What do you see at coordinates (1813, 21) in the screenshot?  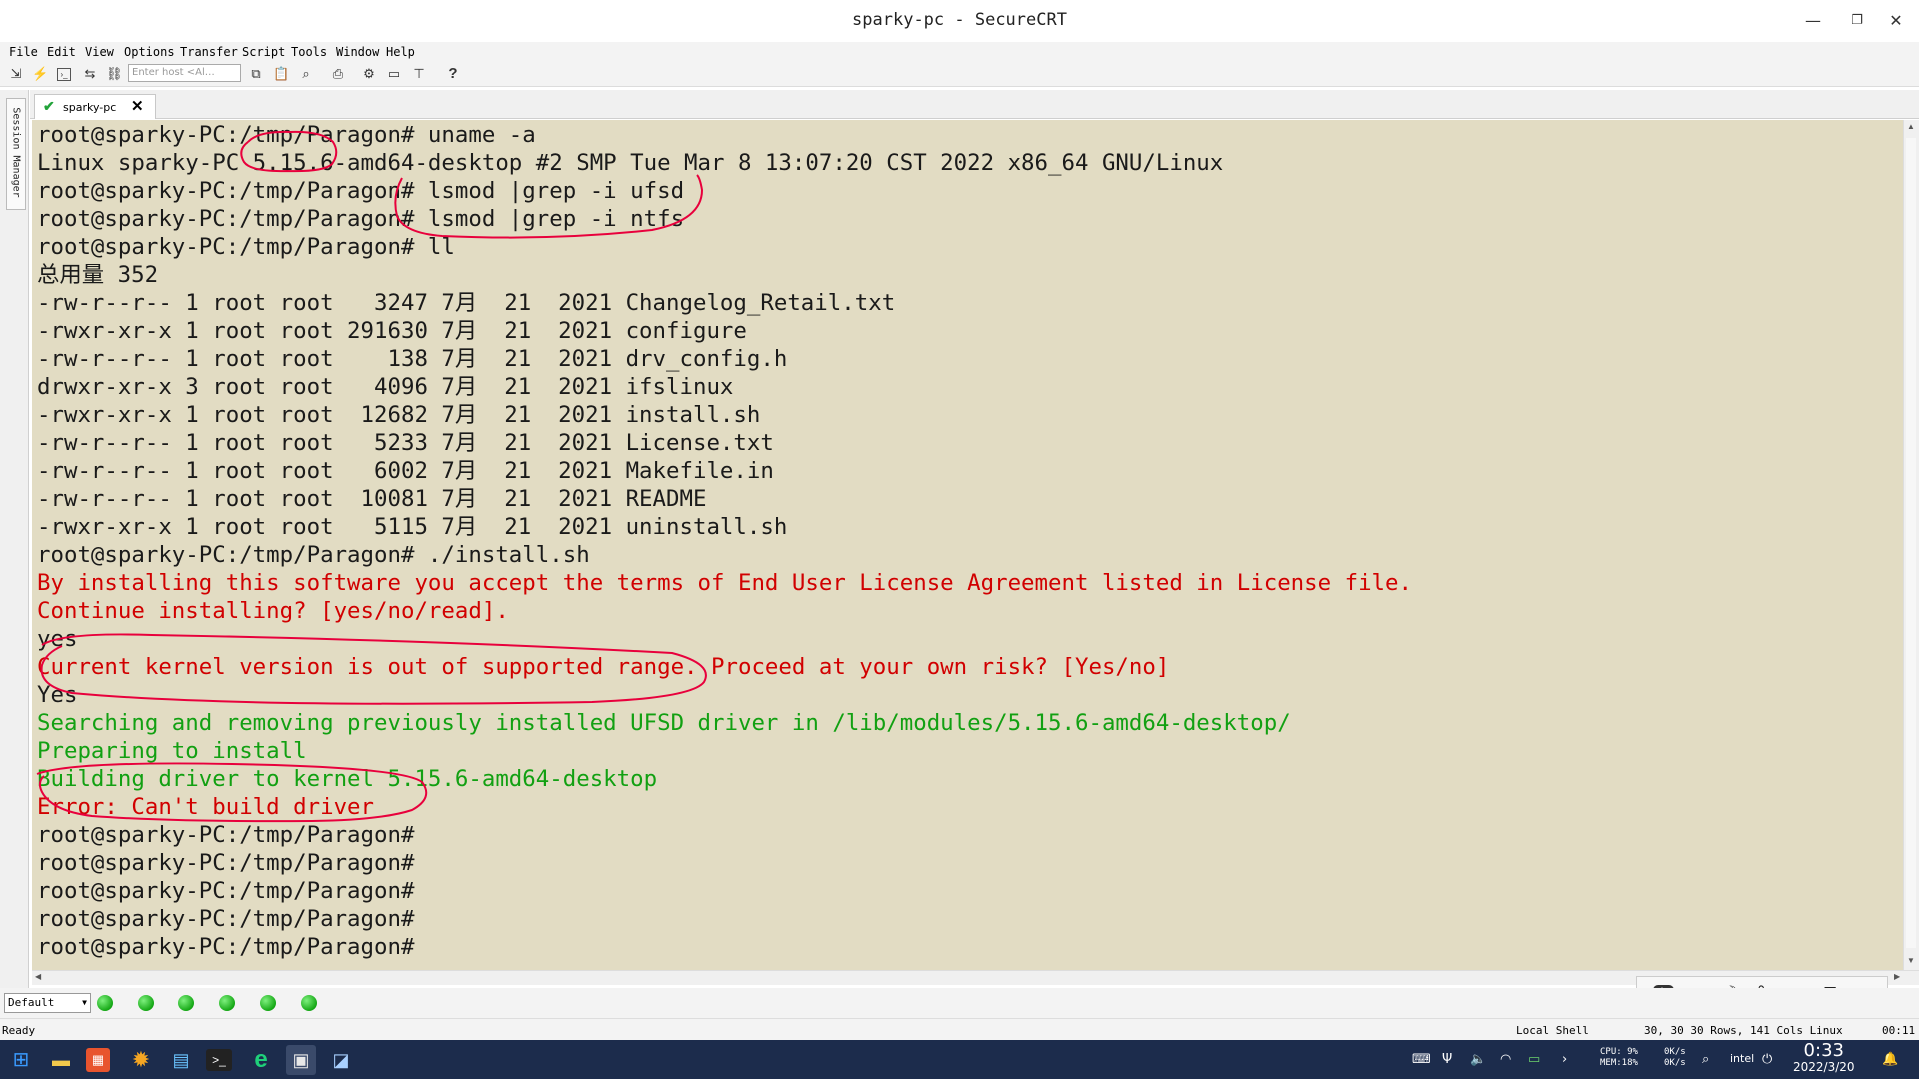 I see `minimize-button: —` at bounding box center [1813, 21].